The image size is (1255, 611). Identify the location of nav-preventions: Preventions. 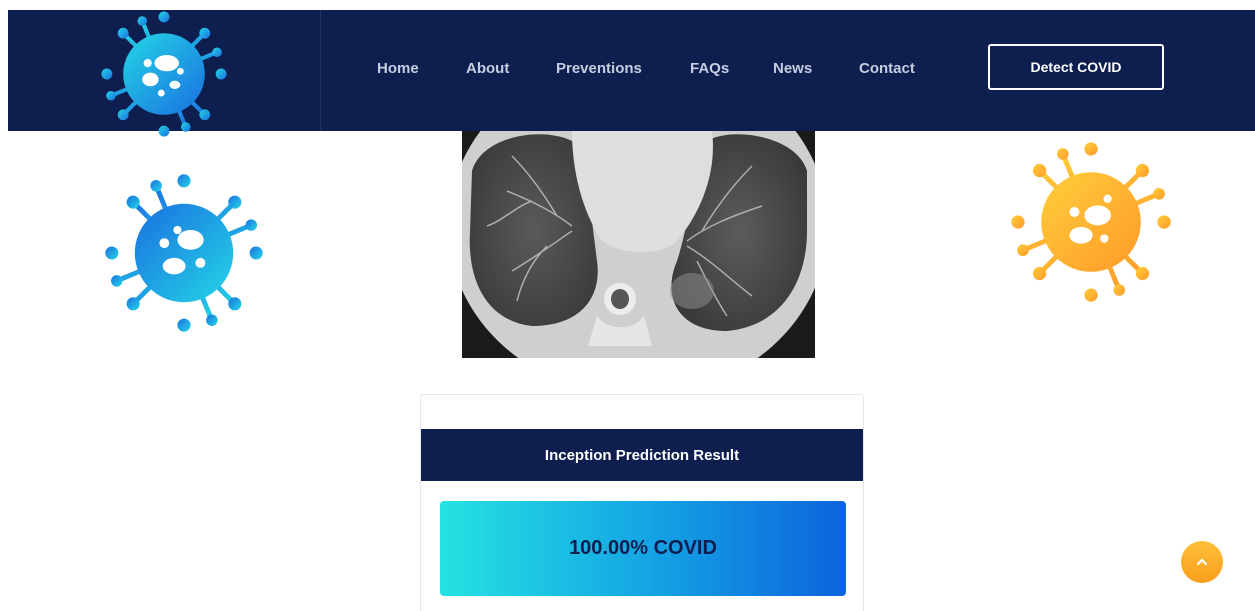
(599, 68).